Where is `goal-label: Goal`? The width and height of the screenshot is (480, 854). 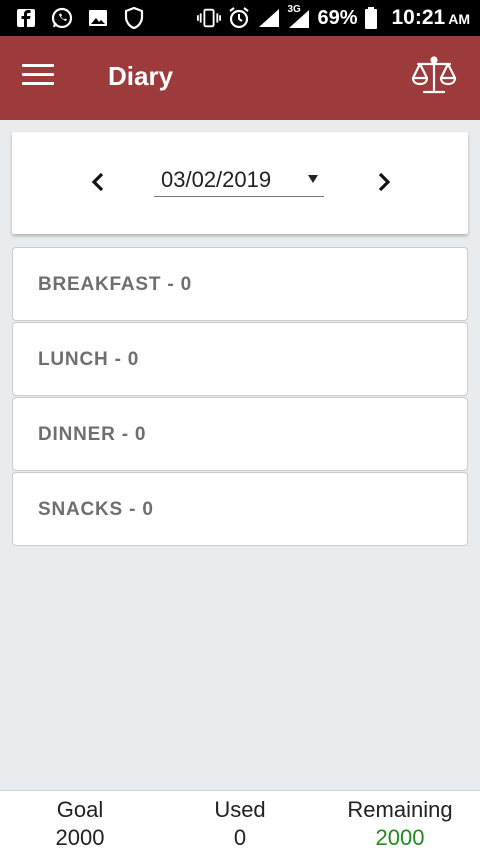
goal-label: Goal is located at coordinates (80, 809).